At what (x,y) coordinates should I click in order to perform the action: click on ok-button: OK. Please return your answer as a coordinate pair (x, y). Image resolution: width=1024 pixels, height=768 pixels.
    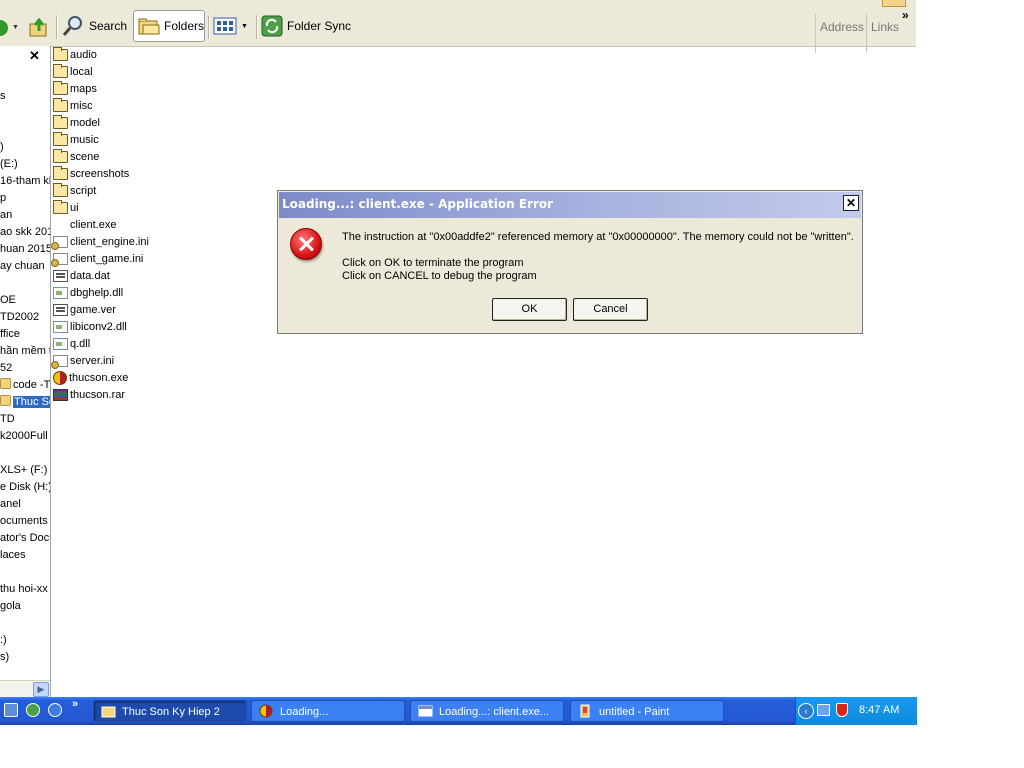
    Looking at the image, I should click on (529, 309).